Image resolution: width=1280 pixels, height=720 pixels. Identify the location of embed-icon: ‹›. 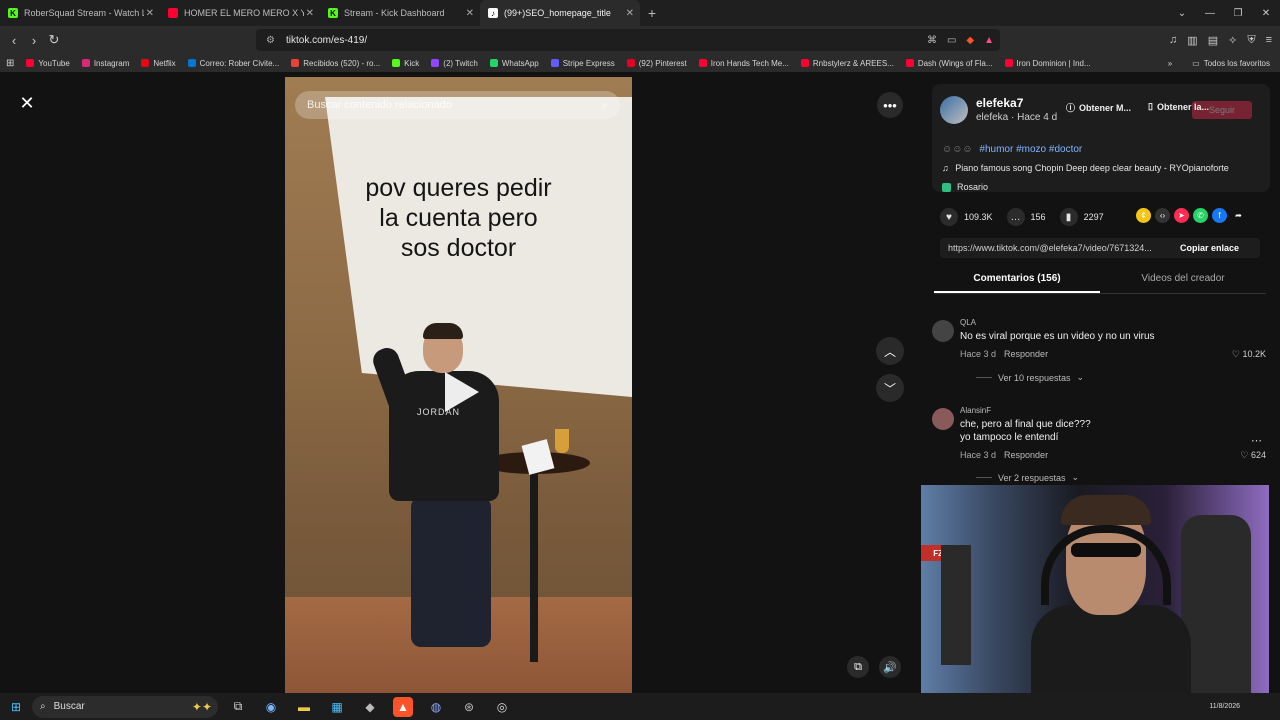
(1162, 215).